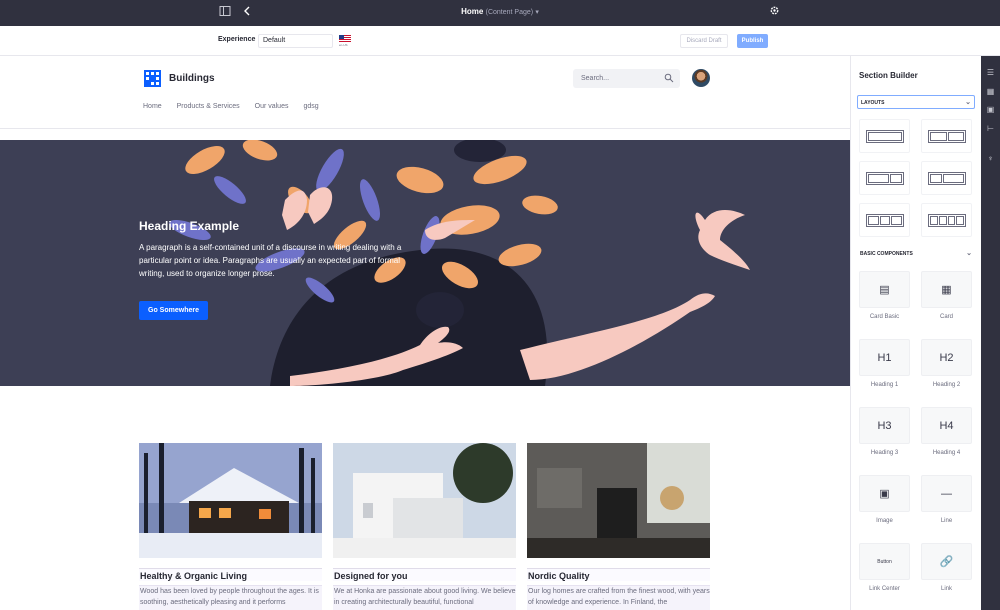 The height and width of the screenshot is (610, 1000). Describe the element at coordinates (886, 254) in the screenshot. I see `basic-components-label: BASIC COMPONENTS` at that location.